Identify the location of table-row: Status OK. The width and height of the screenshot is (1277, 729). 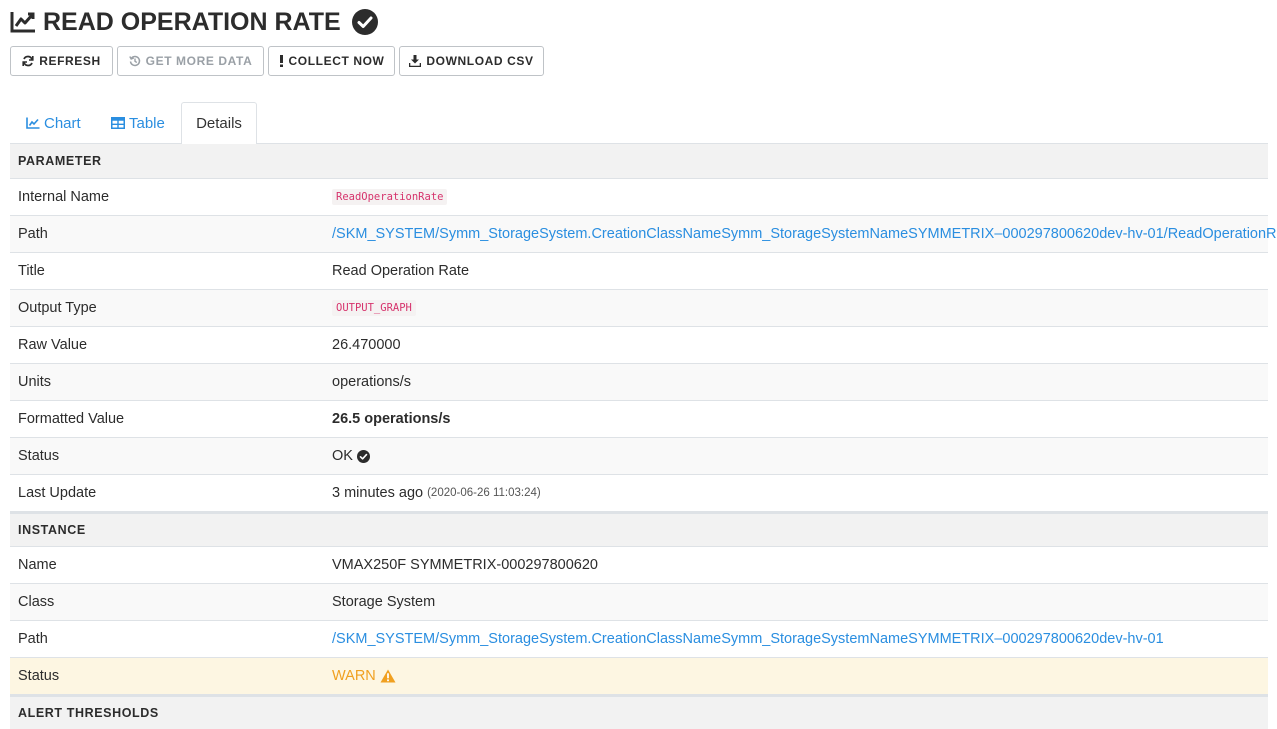
(639, 456).